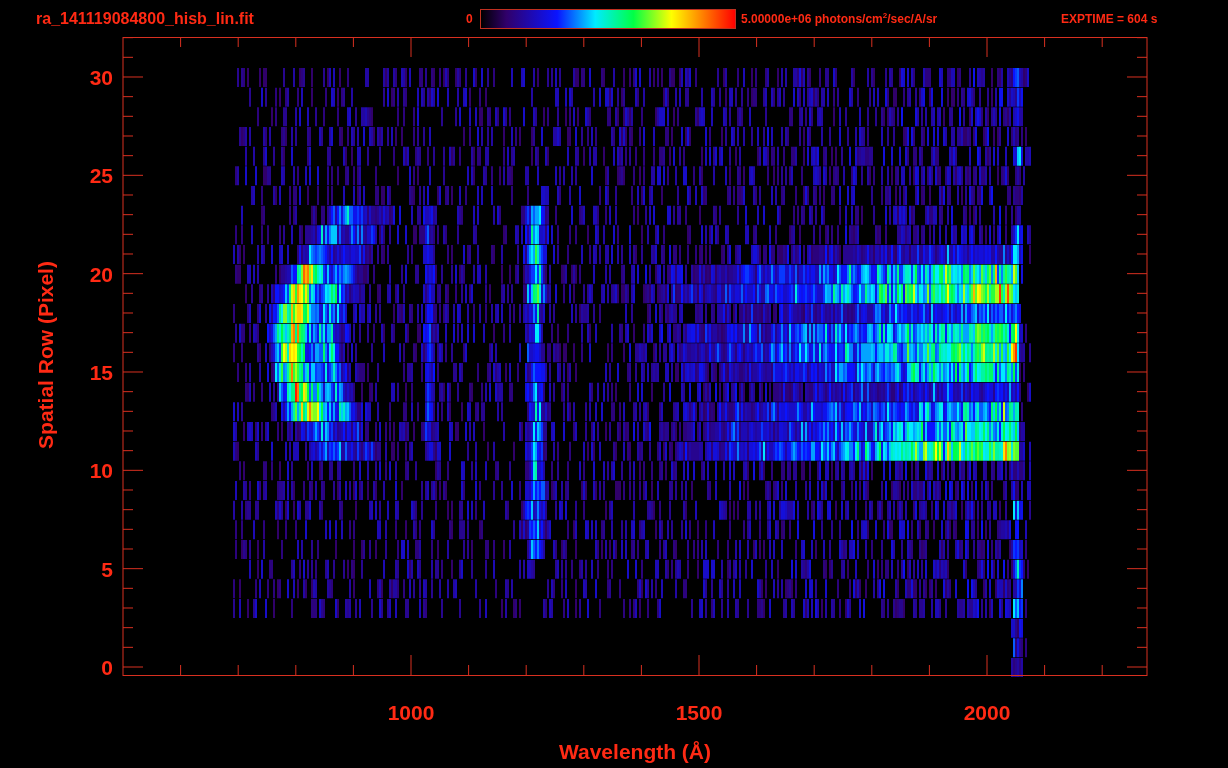 Image resolution: width=1228 pixels, height=768 pixels. What do you see at coordinates (45, 355) in the screenshot?
I see `y-axis-label: Spatial Row (Pixel)` at bounding box center [45, 355].